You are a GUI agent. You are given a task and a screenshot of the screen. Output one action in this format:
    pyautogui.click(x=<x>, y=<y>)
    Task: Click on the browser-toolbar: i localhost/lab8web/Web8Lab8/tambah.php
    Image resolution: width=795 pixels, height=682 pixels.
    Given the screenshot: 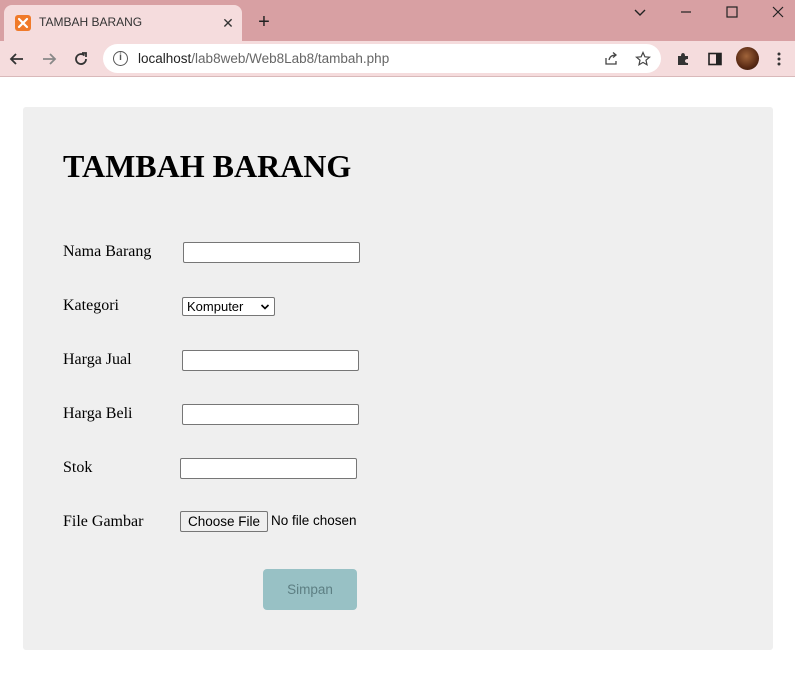 What is the action you would take?
    pyautogui.click(x=397, y=59)
    